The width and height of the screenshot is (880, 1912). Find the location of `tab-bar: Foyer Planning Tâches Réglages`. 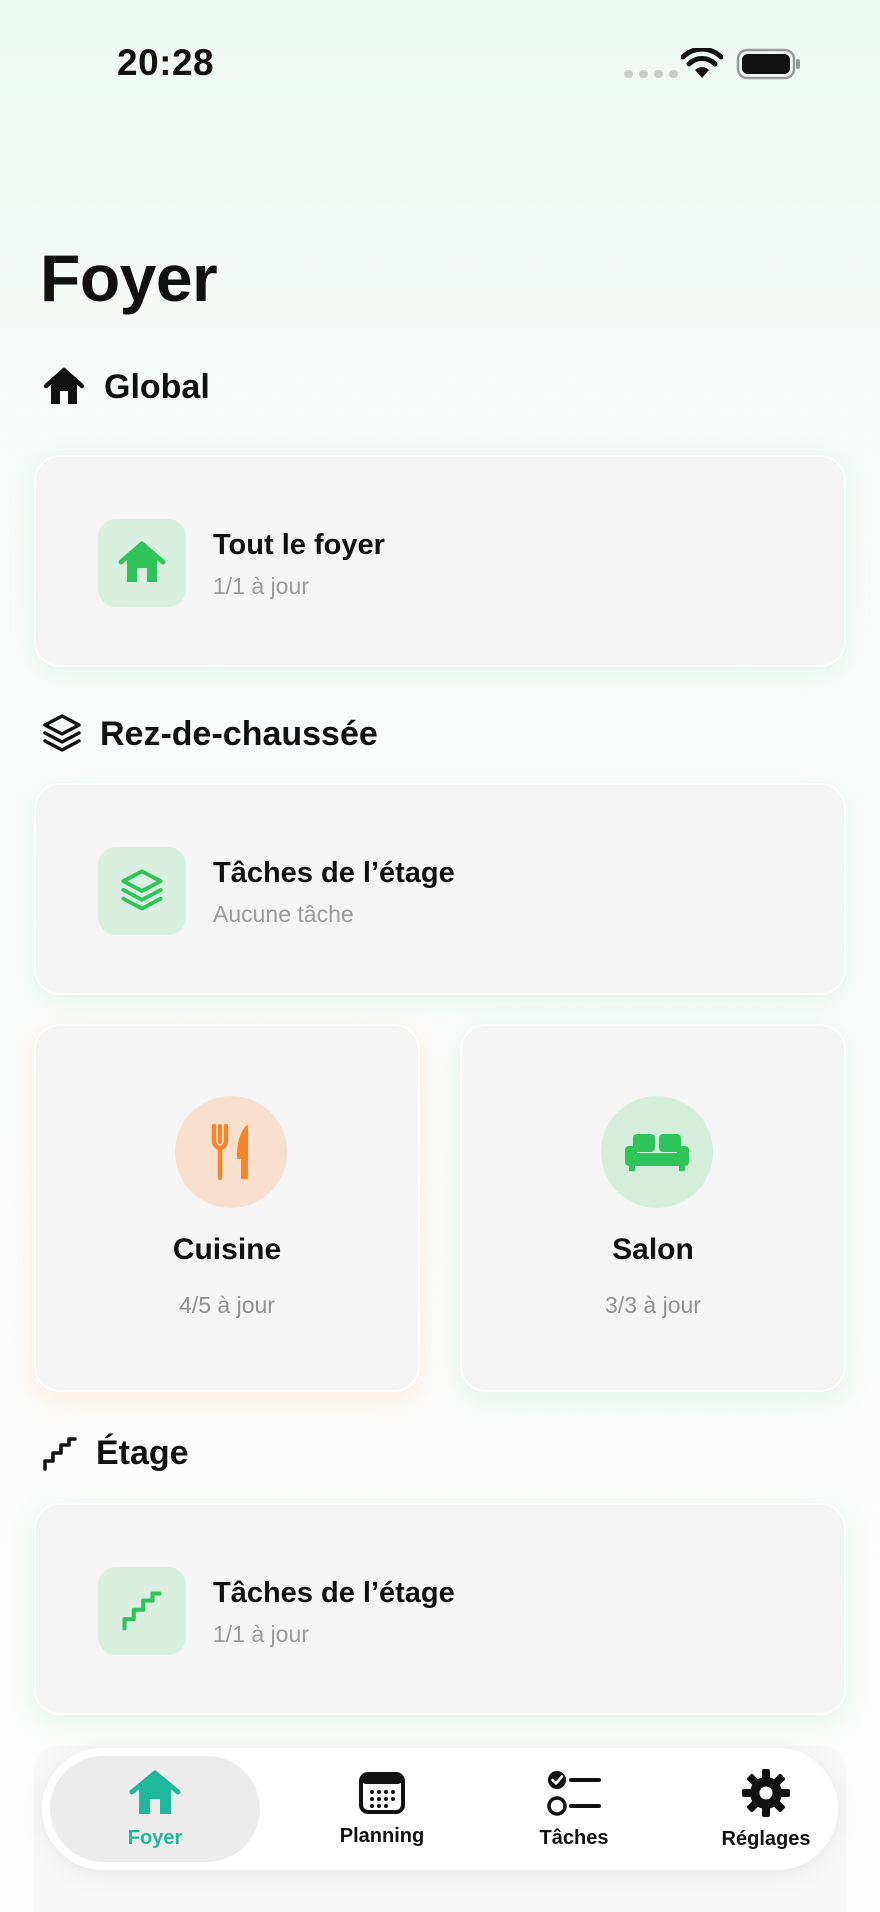

tab-bar: Foyer Planning Tâches Réglages is located at coordinates (440, 1809).